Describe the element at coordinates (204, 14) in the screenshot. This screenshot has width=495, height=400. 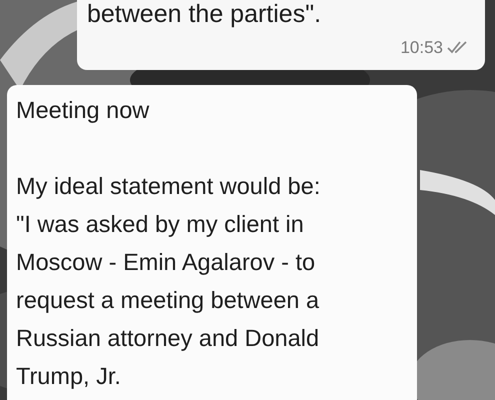
I see `message-text: between the parties".` at that location.